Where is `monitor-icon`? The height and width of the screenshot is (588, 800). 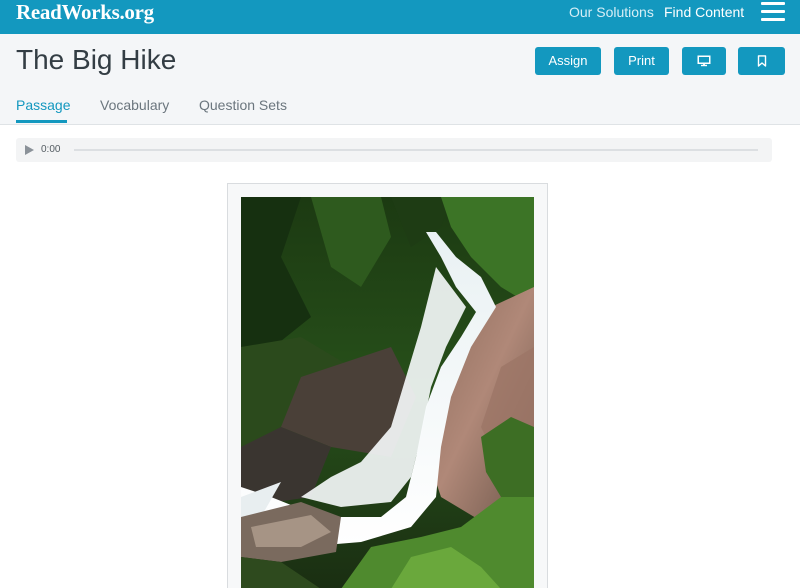
monitor-icon is located at coordinates (704, 61).